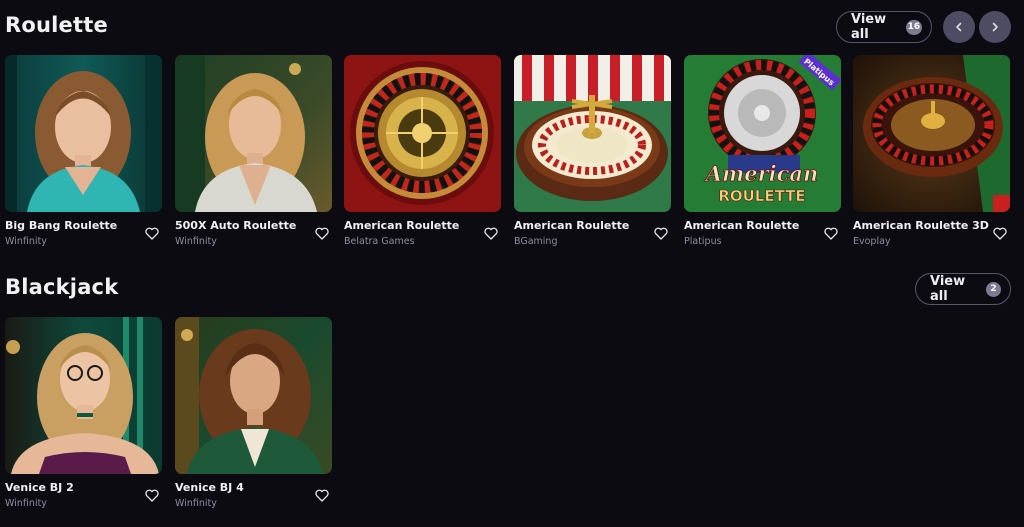  I want to click on game-card: American Roulette Belatra Games, so click(422, 151).